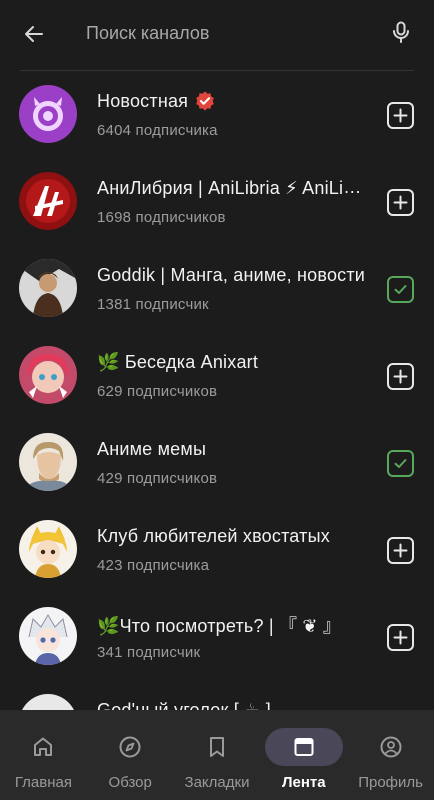 The height and width of the screenshot is (800, 434). Describe the element at coordinates (161, 217) in the screenshot. I see `channel-subscribers: 1698 подписчиков` at that location.